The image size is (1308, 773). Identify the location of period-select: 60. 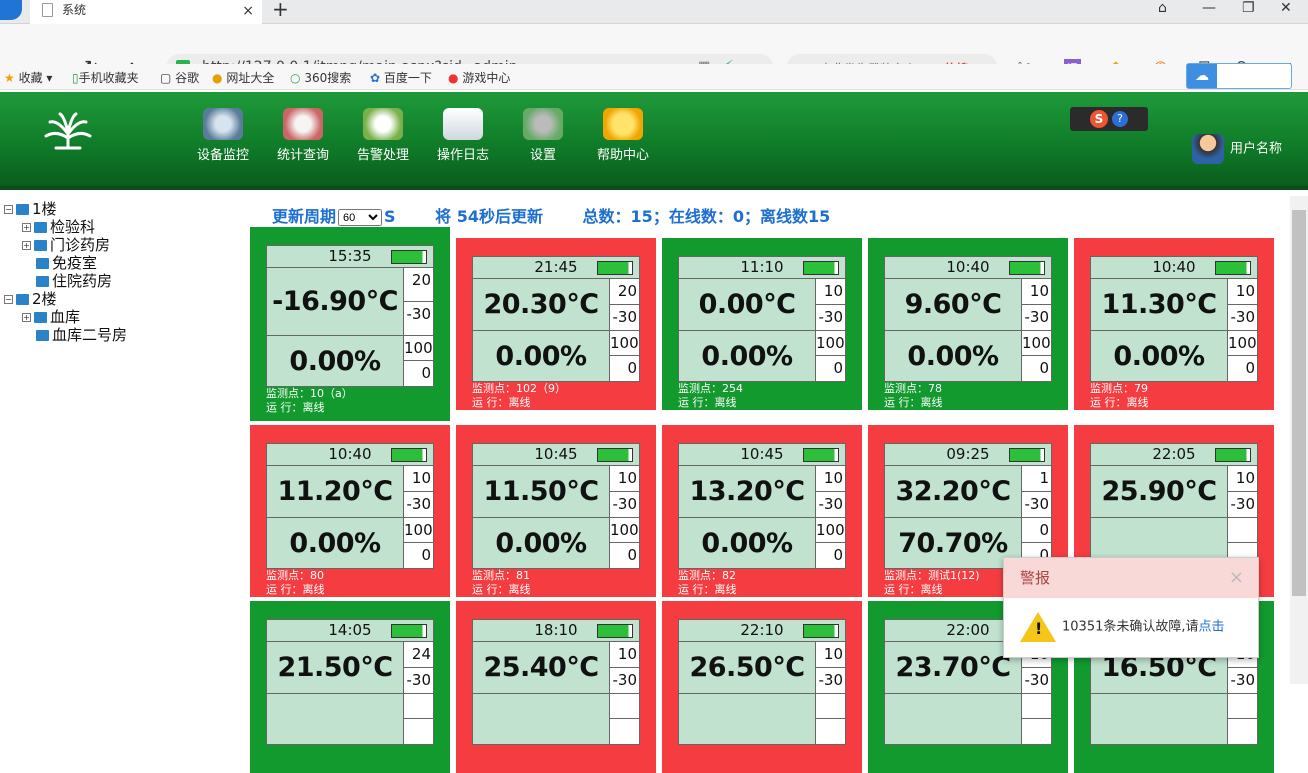
(360, 217).